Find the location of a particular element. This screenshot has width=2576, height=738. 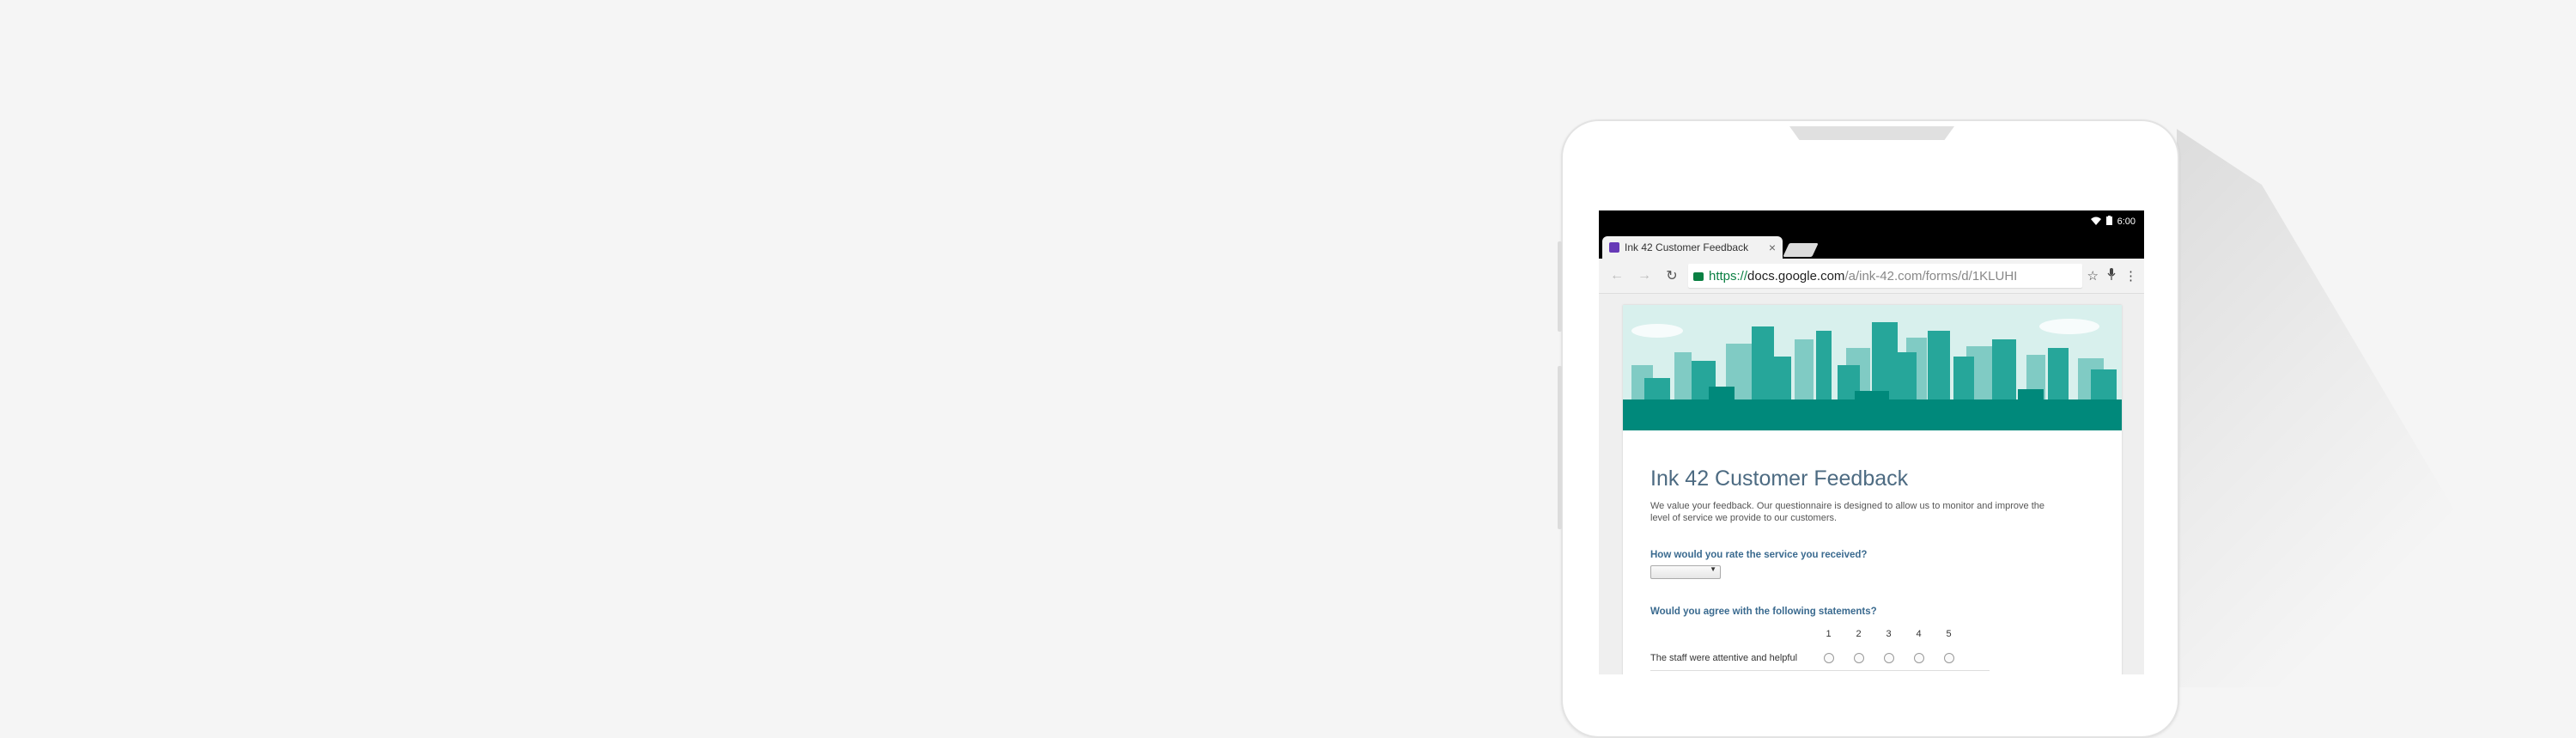

new-tab-button is located at coordinates (1801, 250).